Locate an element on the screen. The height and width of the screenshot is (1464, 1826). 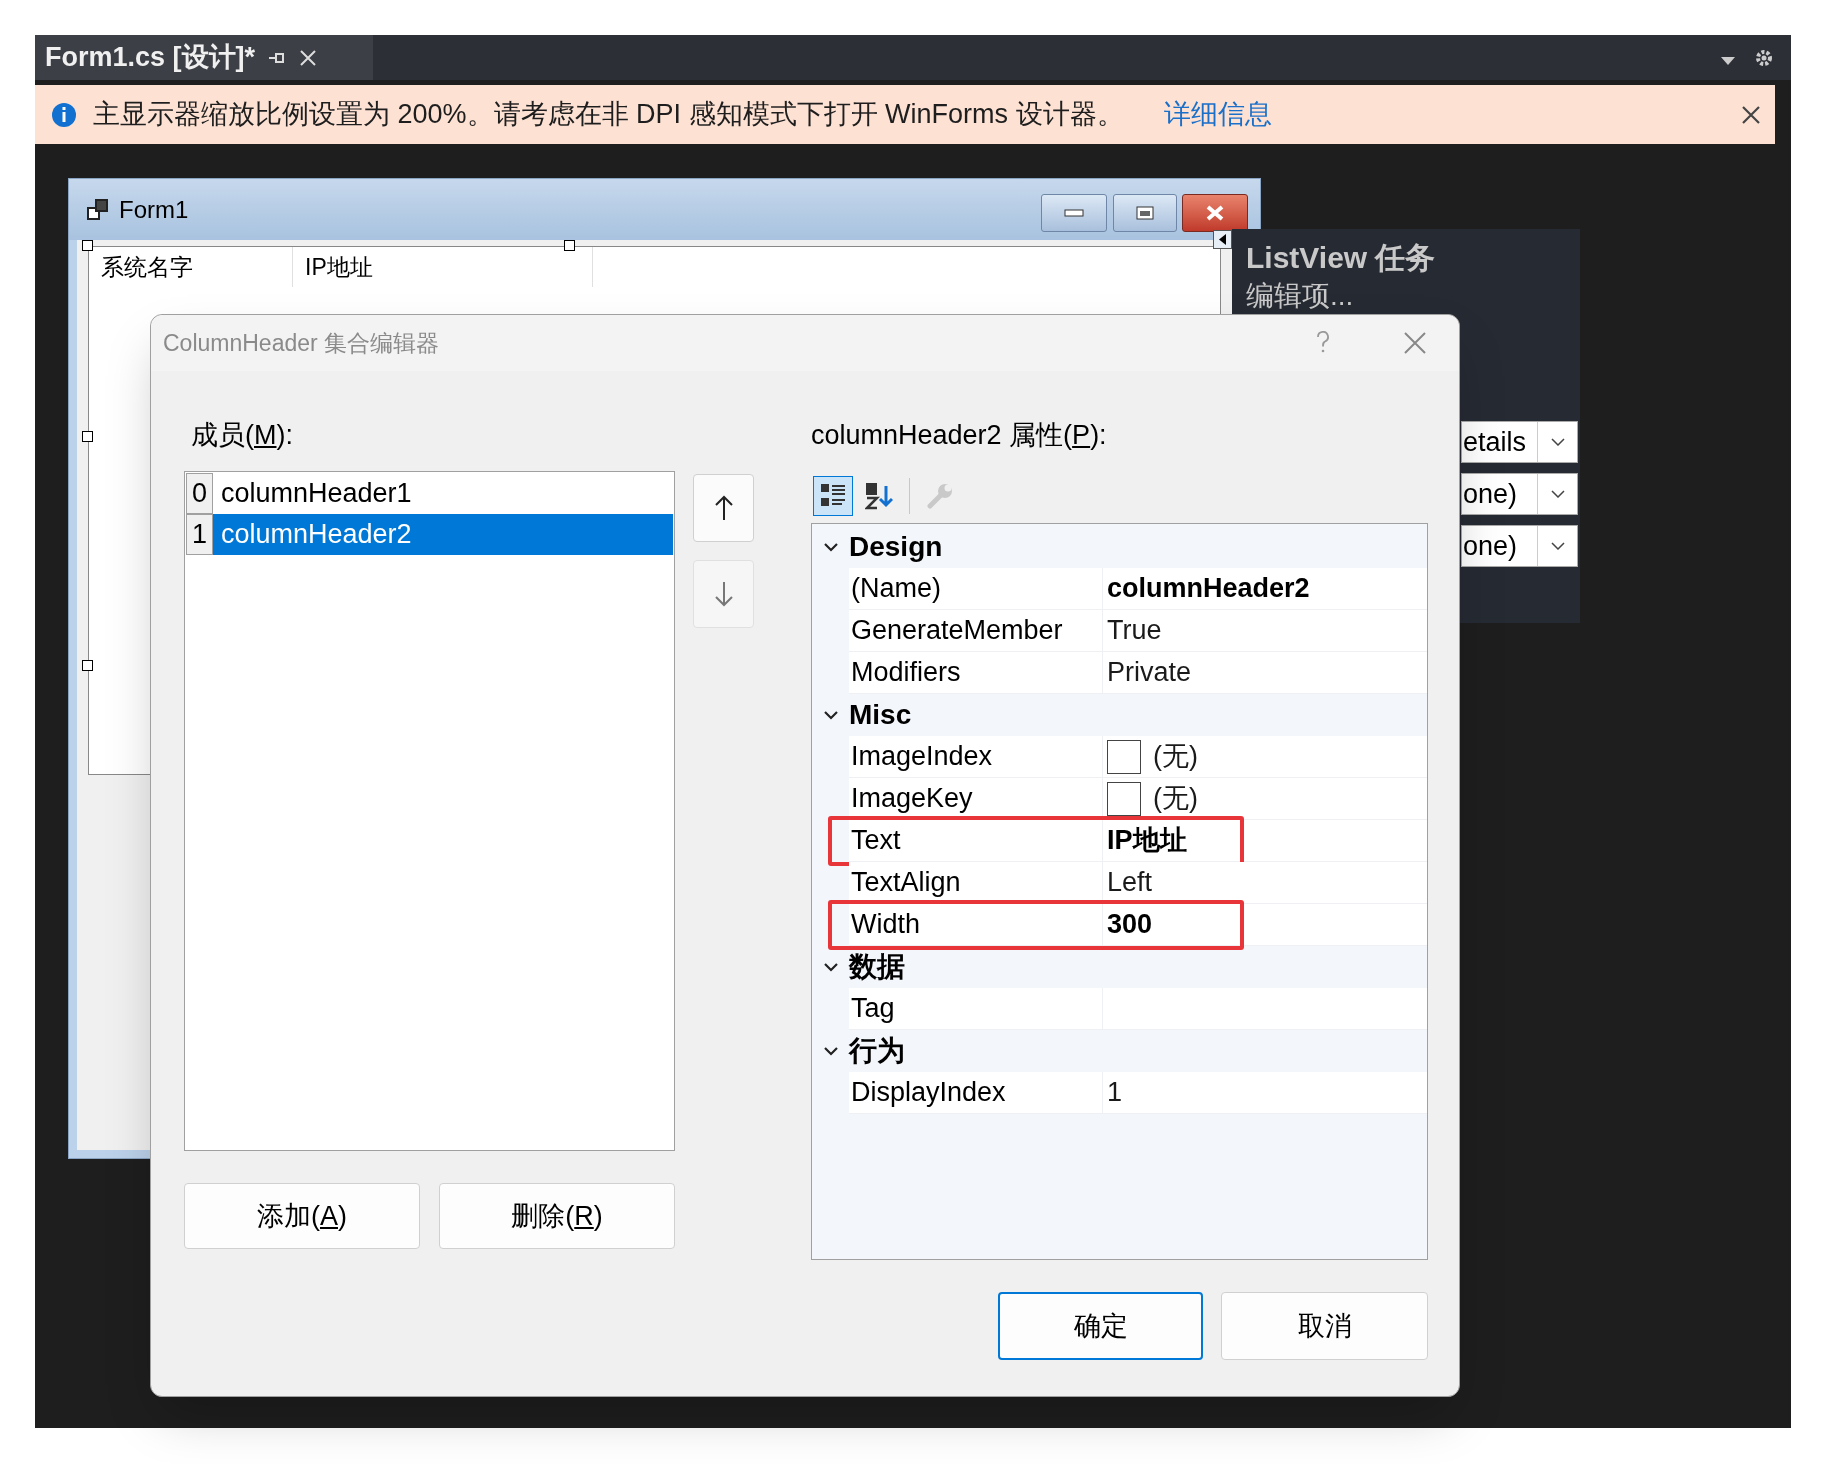
property-value: True is located at coordinates (1134, 630).